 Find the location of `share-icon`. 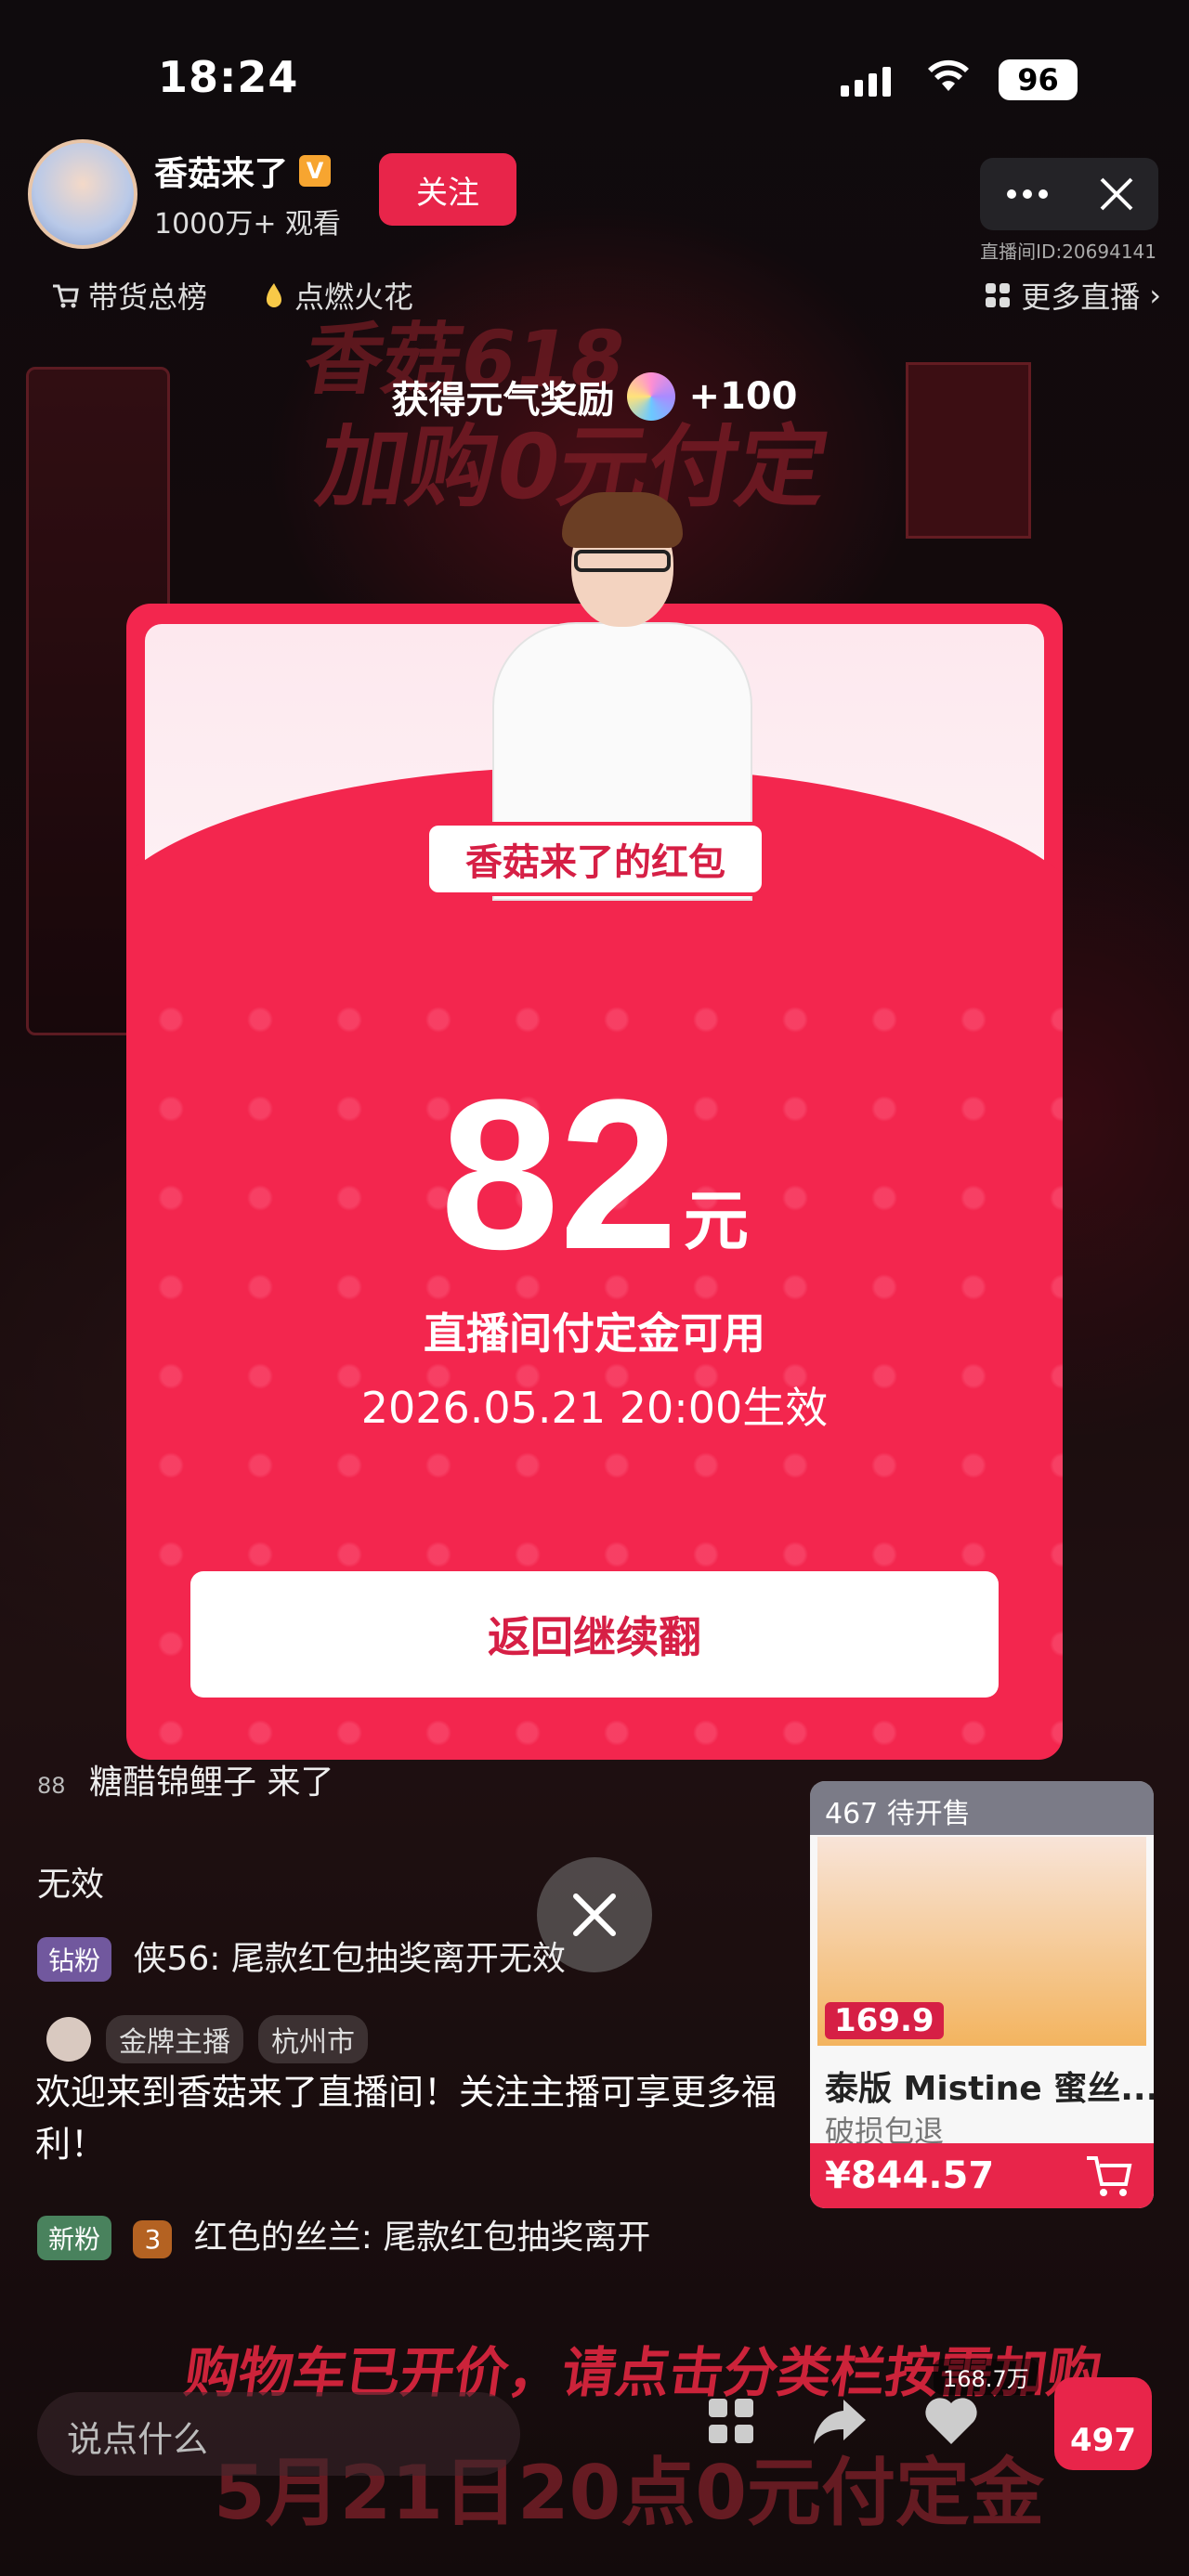

share-icon is located at coordinates (840, 2421).